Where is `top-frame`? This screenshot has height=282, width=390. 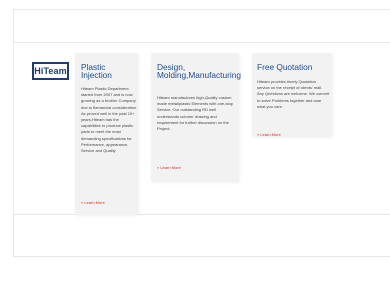
top-frame is located at coordinates (201, 26).